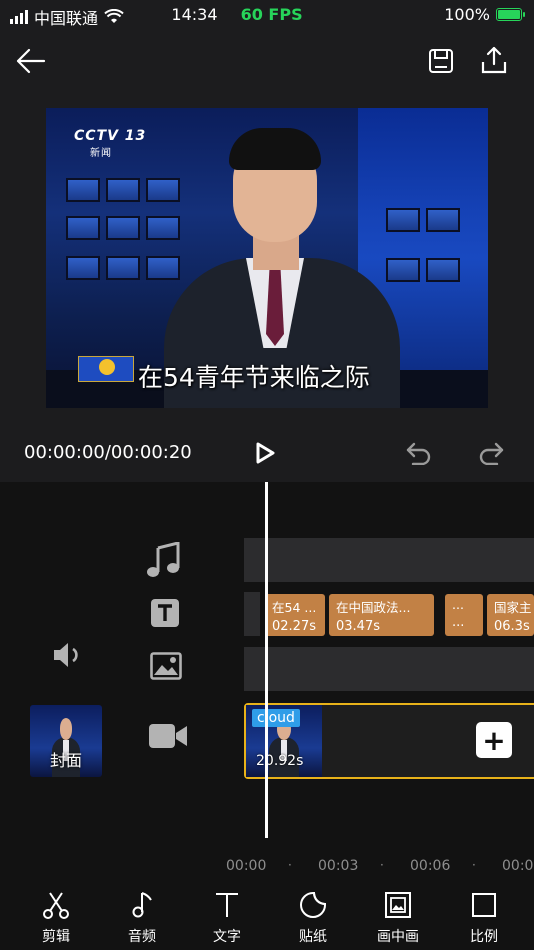 This screenshot has width=534, height=950. Describe the element at coordinates (295, 615) in the screenshot. I see `text-clip: 在54 ... 02.27s` at that location.